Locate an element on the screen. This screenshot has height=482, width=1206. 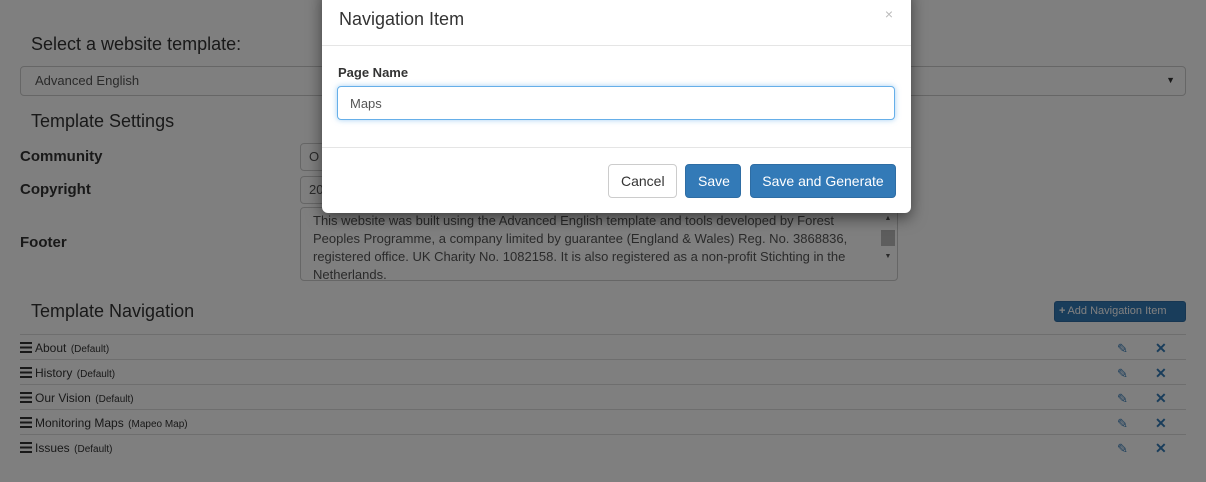
modal-header: Navigation Item × is located at coordinates (616, 23).